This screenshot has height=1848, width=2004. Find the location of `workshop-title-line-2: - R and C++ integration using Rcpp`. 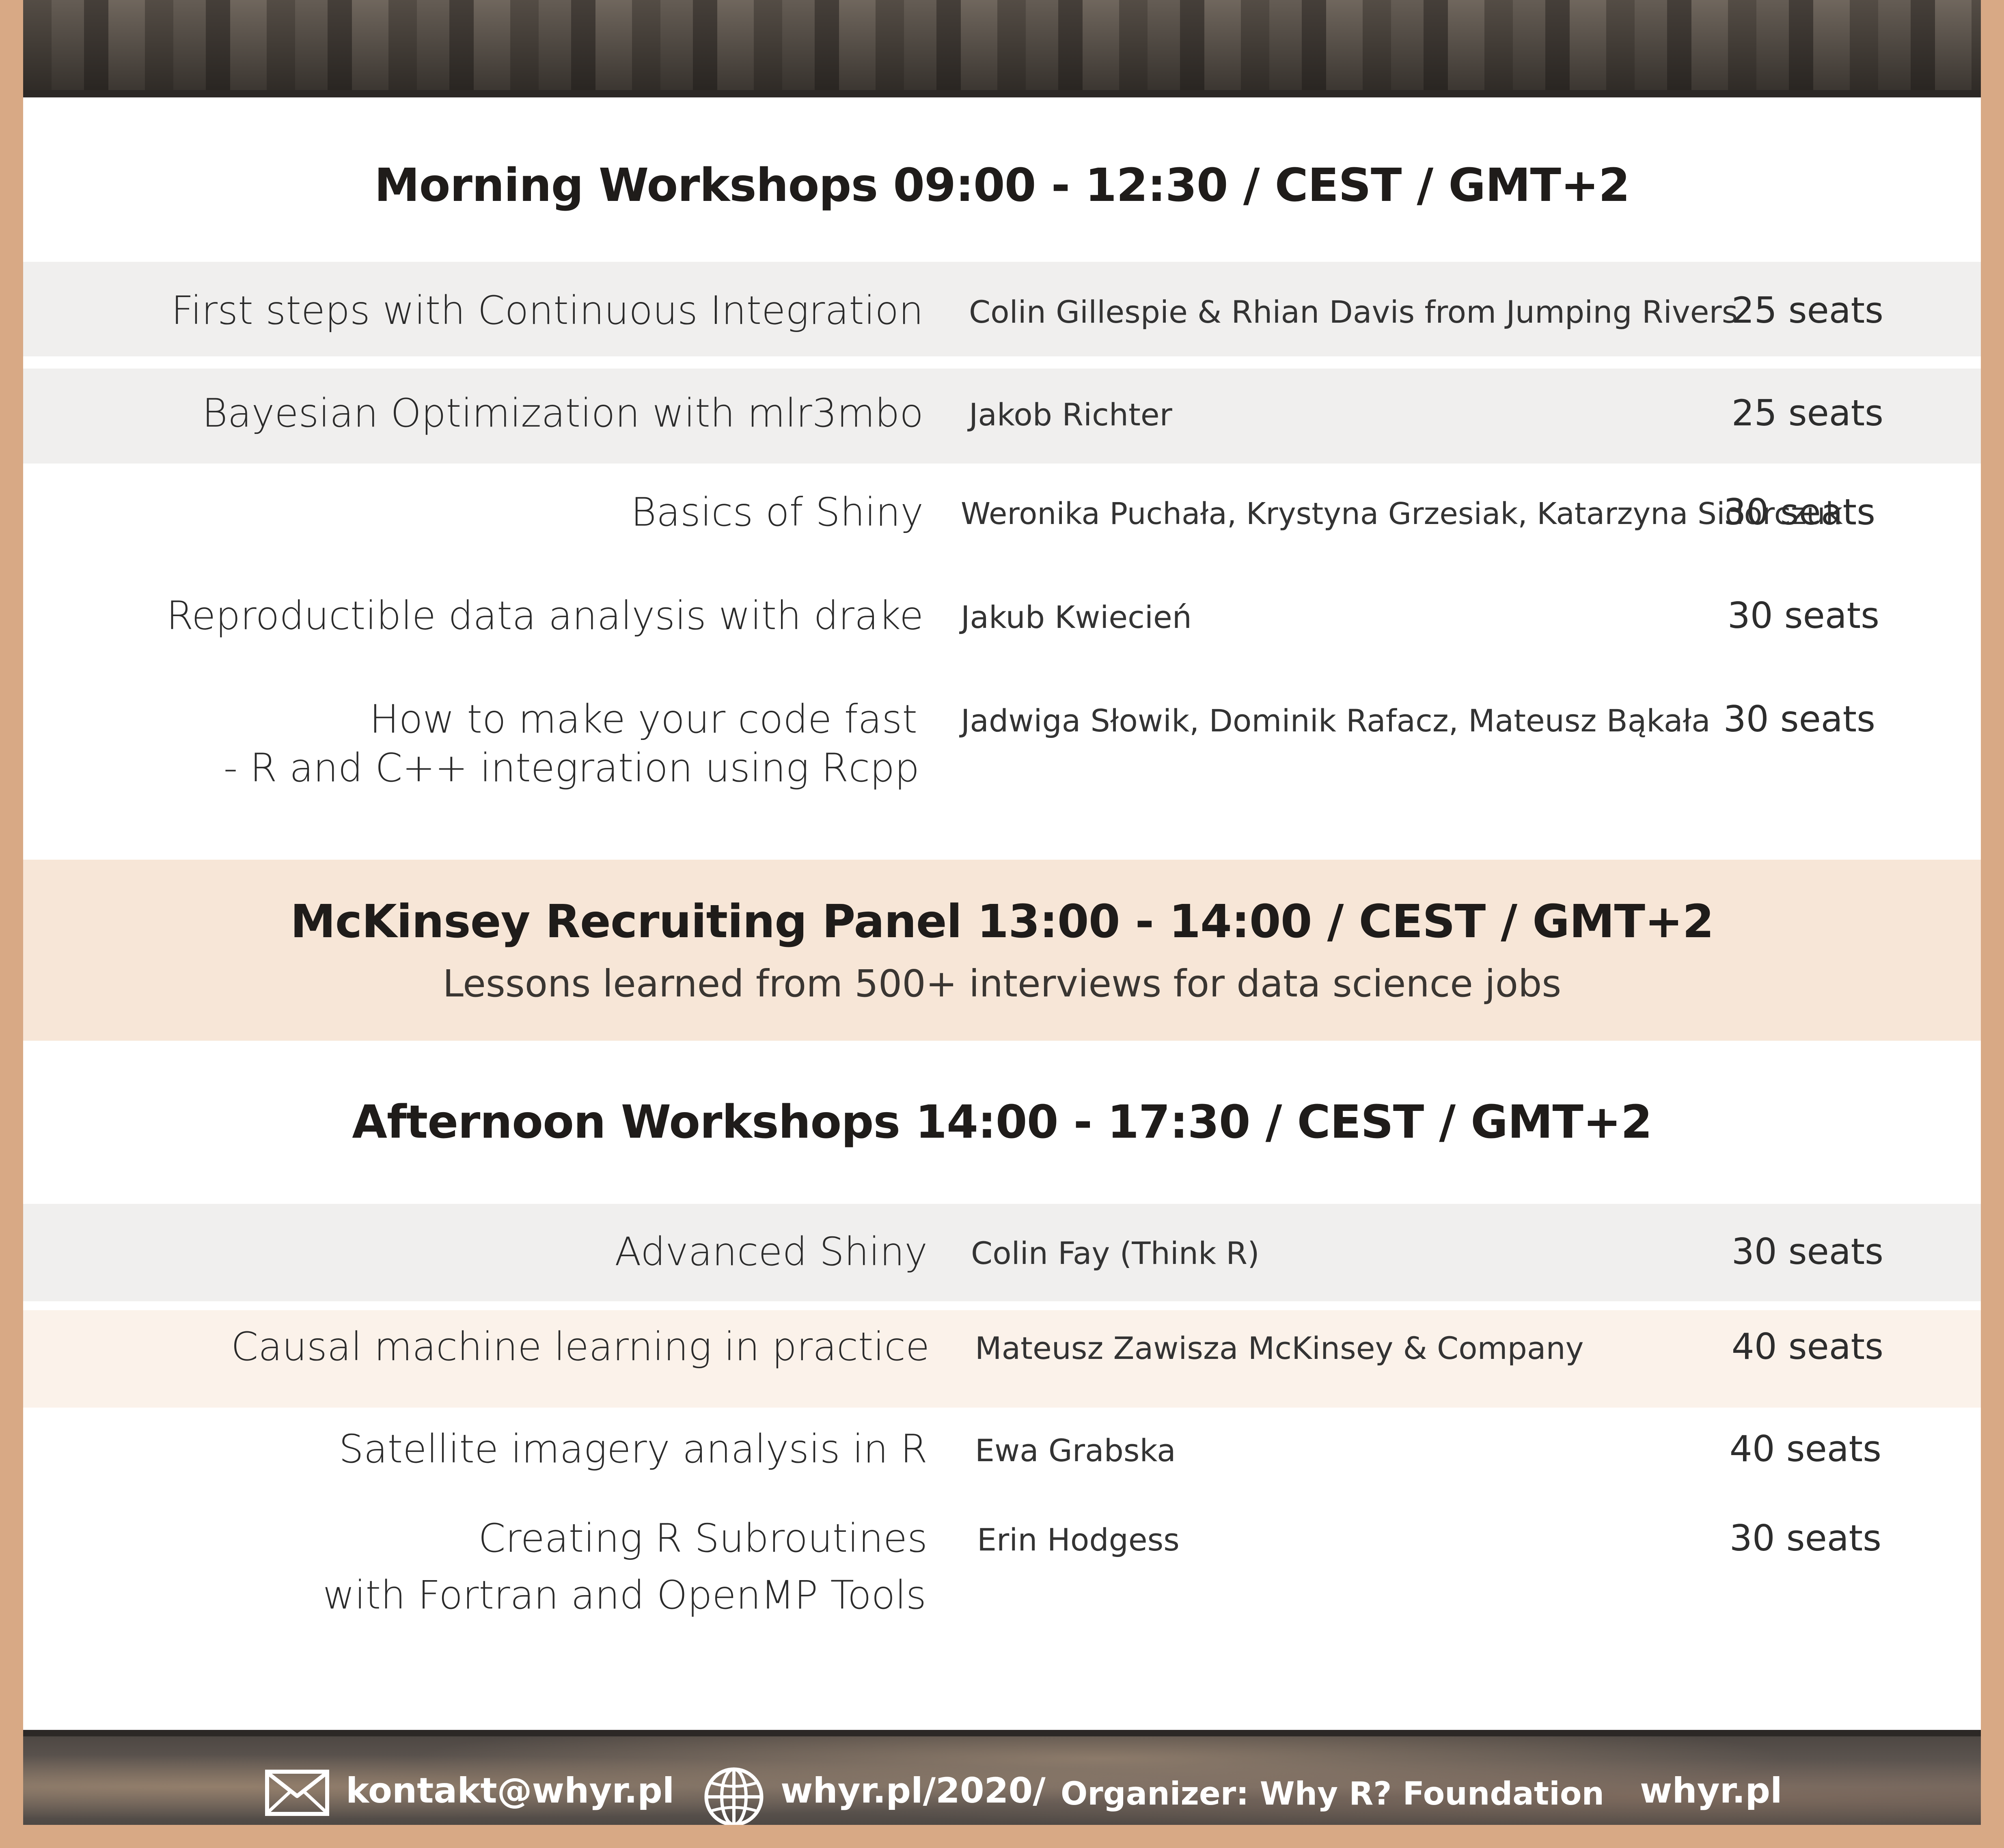

workshop-title-line-2: - R and C++ integration using Rcpp is located at coordinates (571, 768).